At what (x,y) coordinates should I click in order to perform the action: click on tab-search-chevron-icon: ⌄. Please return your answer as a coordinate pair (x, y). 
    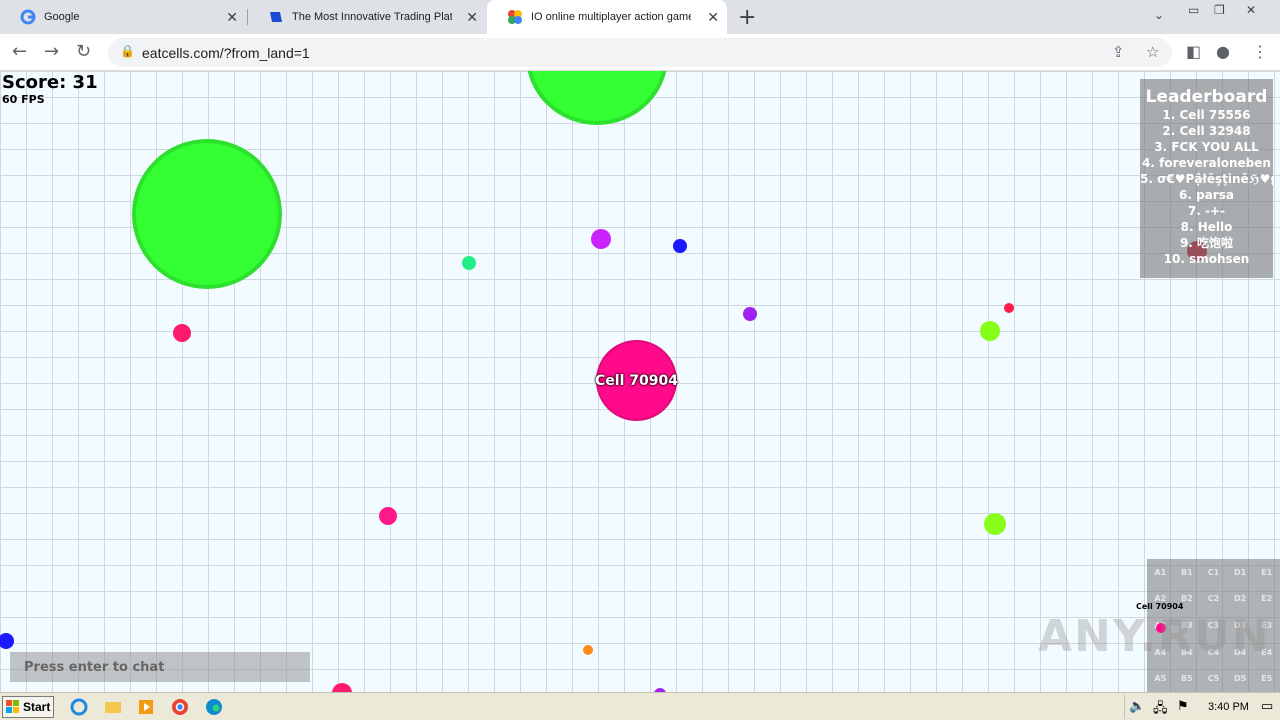
    Looking at the image, I should click on (1159, 15).